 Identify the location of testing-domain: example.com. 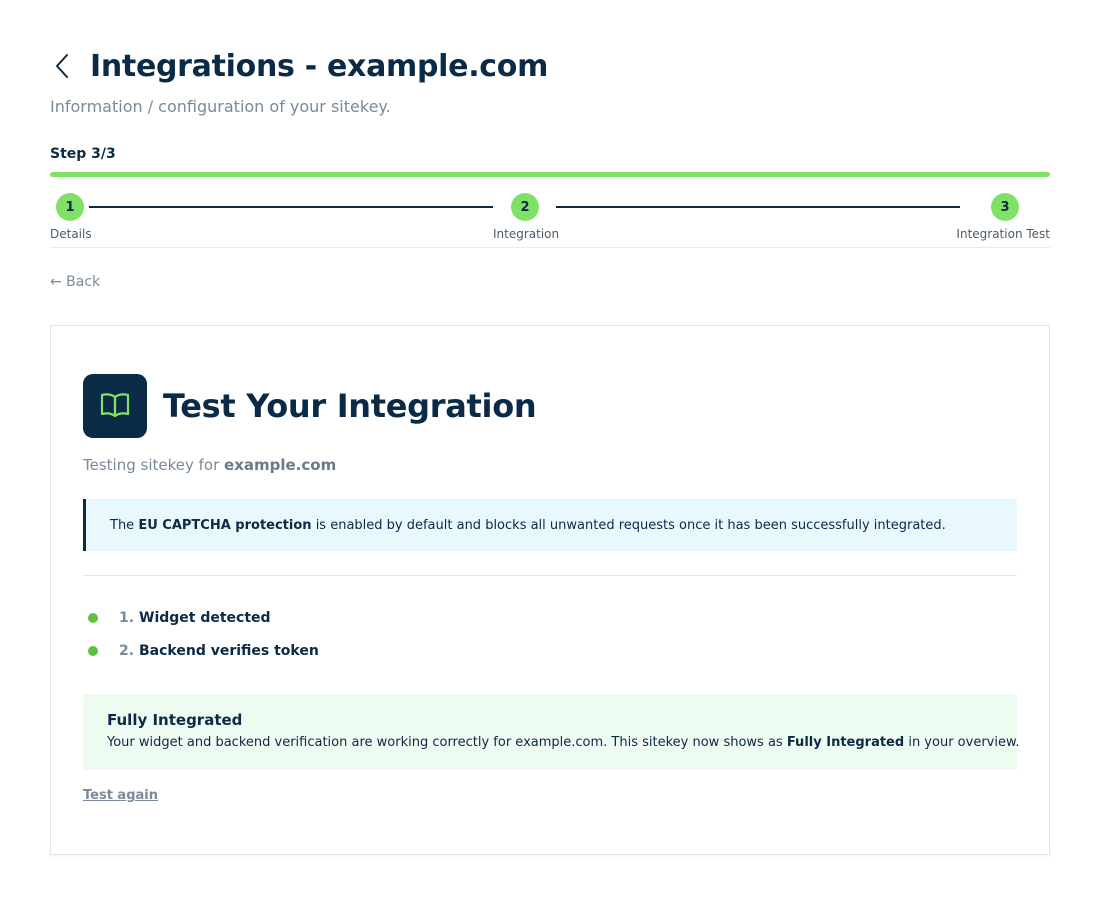
(280, 465).